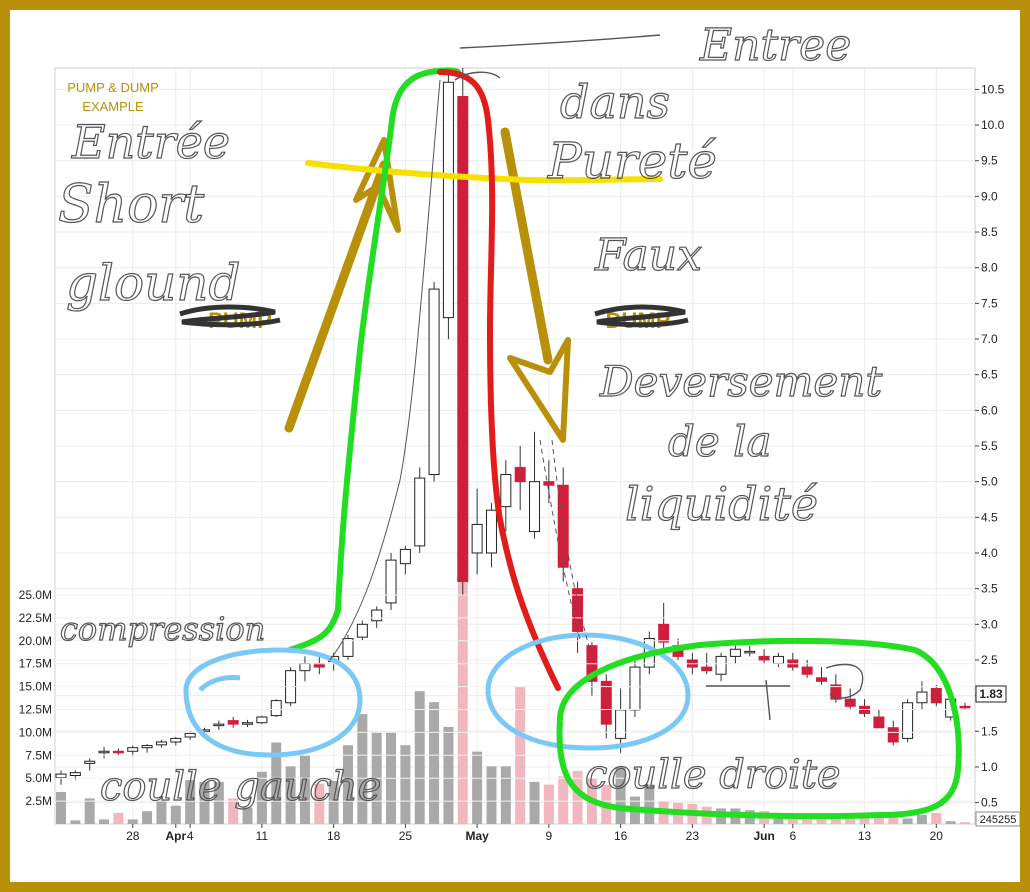 This screenshot has width=1030, height=892. What do you see at coordinates (113, 87) in the screenshot?
I see `chart-title-line1: PUMP & DUMP` at bounding box center [113, 87].